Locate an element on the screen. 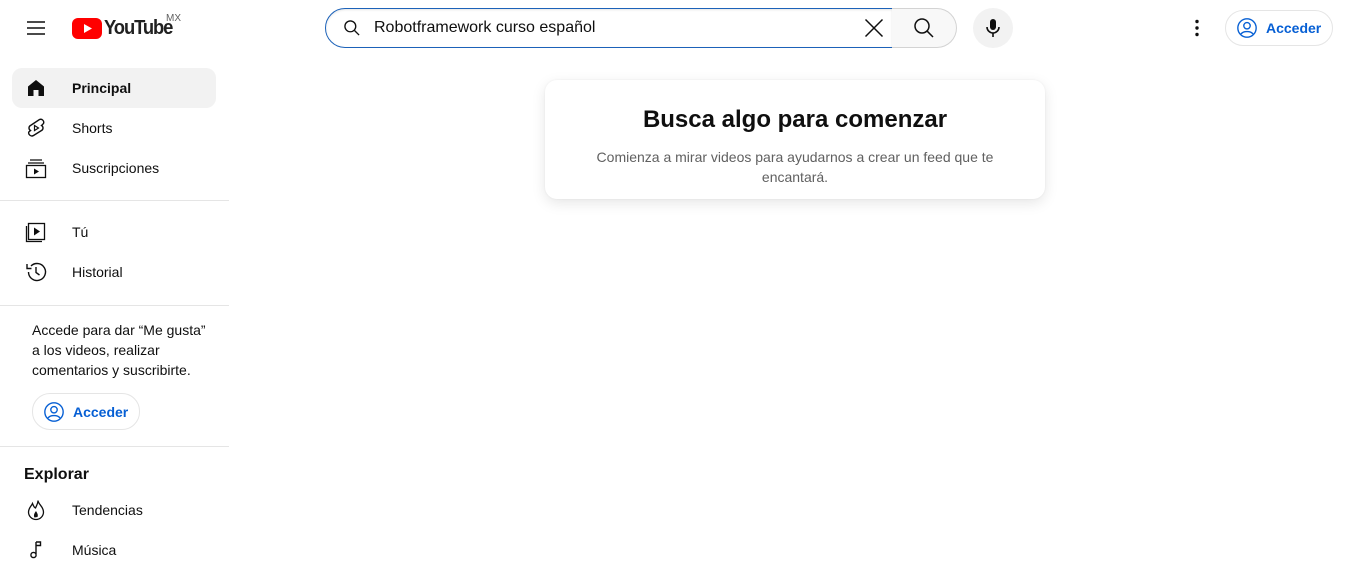  subscriptions-icon is located at coordinates (36, 168).